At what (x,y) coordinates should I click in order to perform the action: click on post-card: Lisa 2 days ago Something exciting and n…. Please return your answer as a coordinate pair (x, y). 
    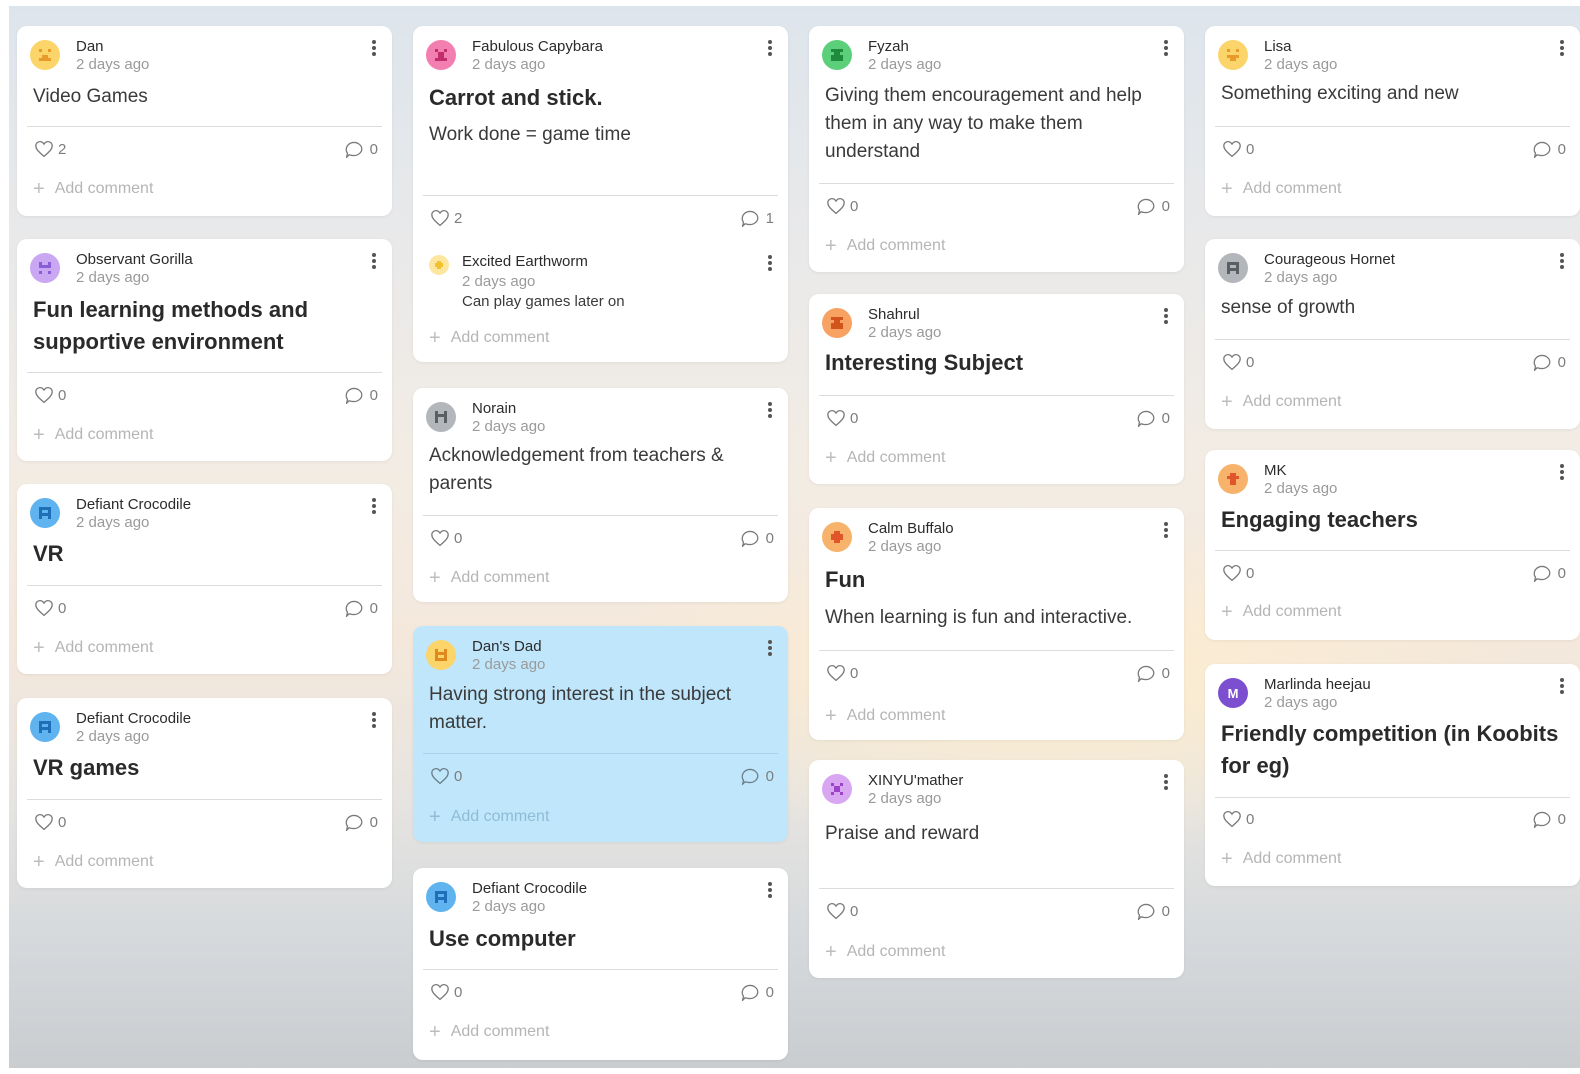
    Looking at the image, I should click on (1392, 121).